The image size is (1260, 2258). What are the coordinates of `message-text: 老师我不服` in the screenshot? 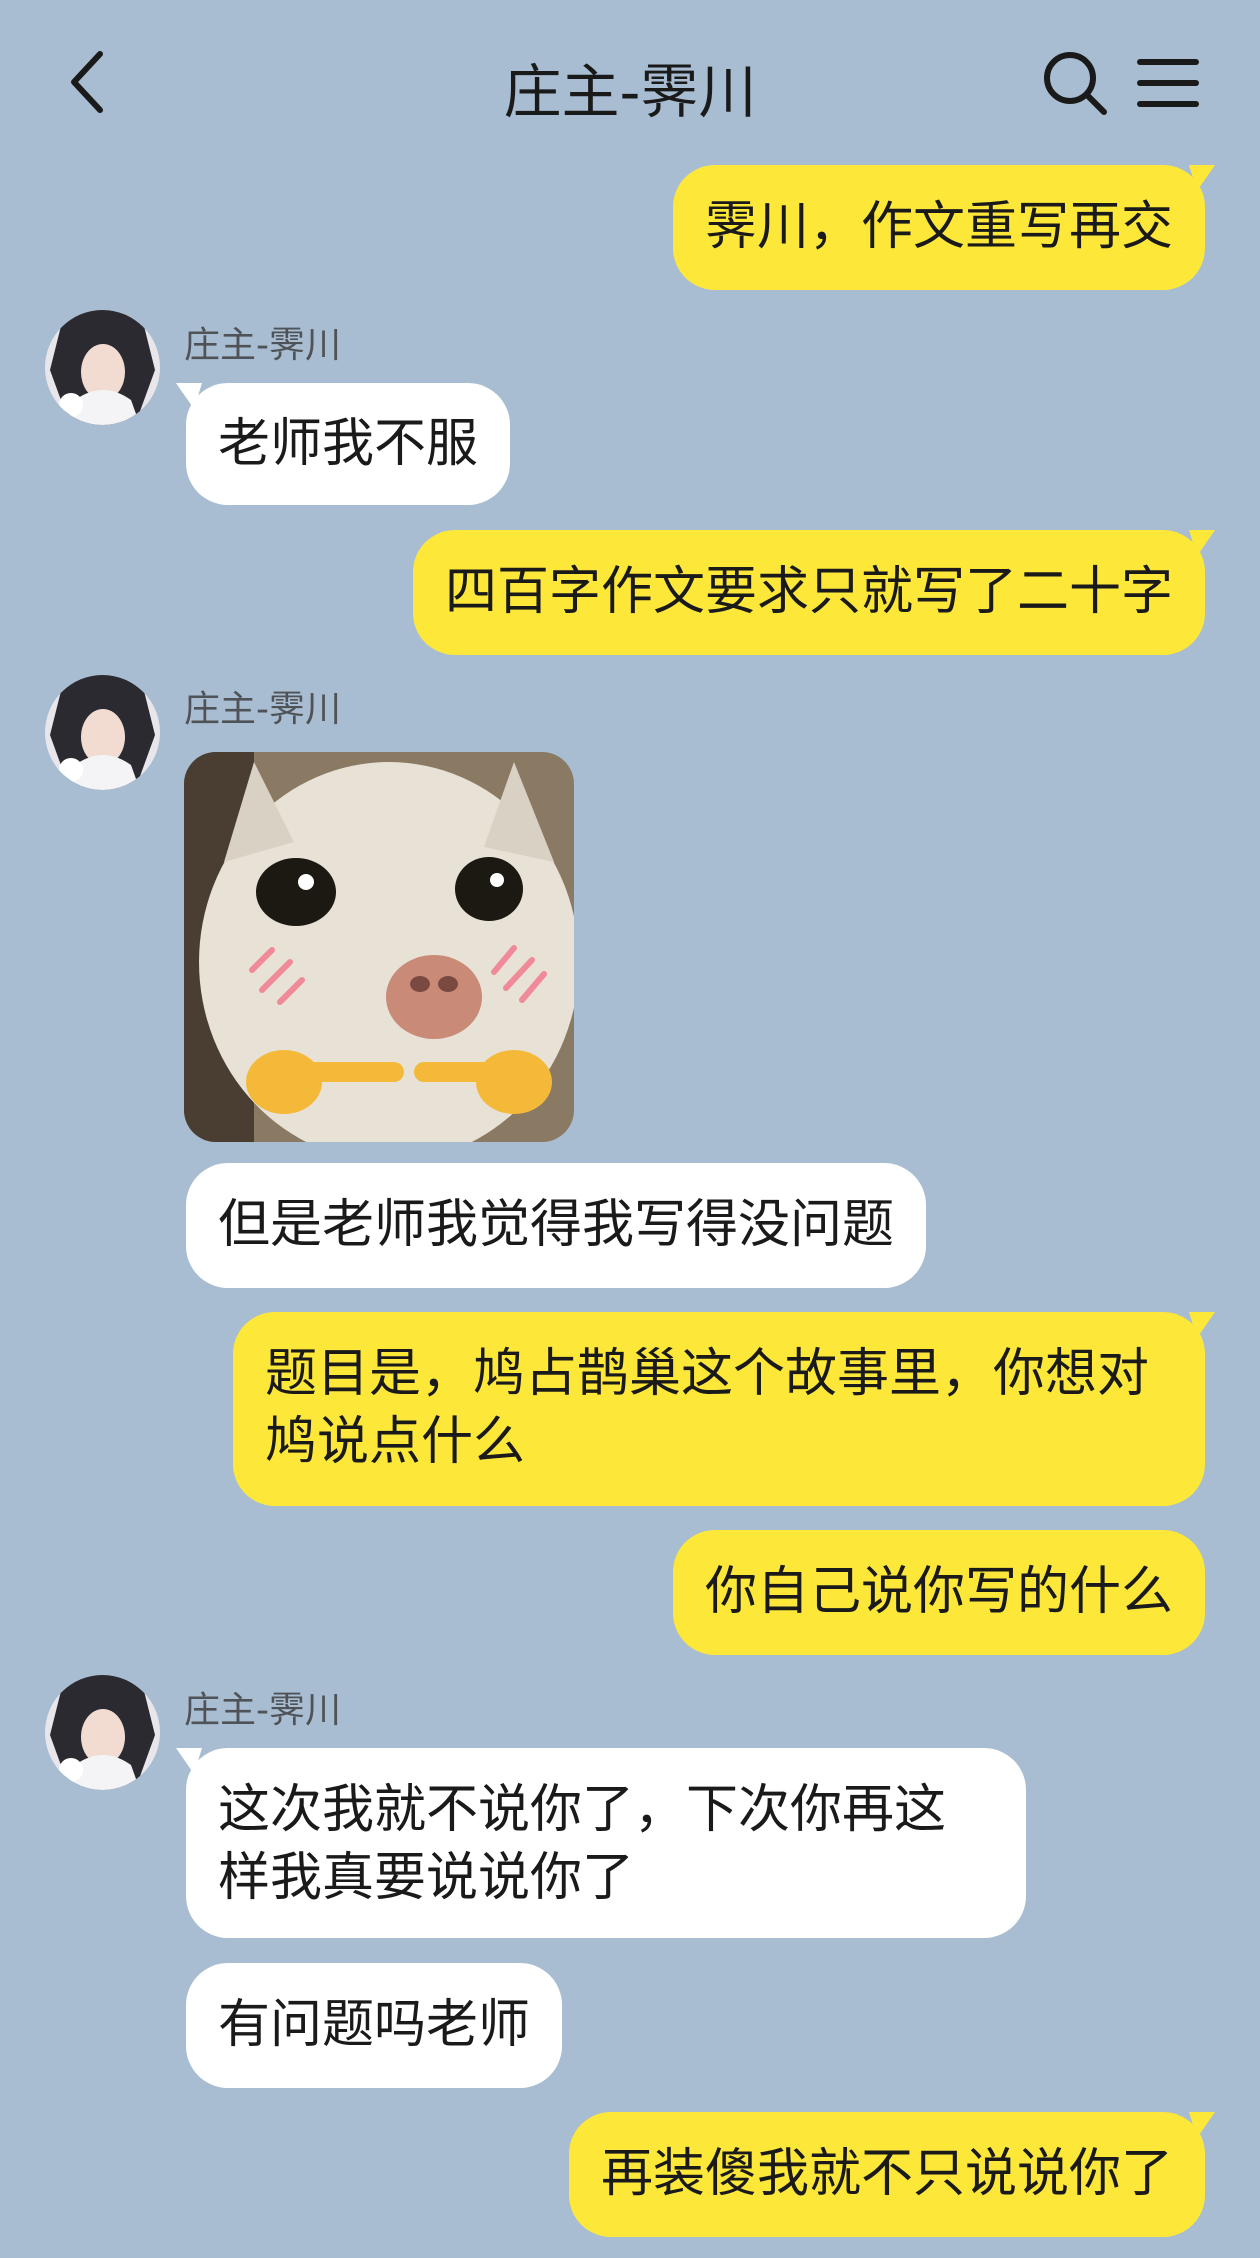 It's located at (348, 444).